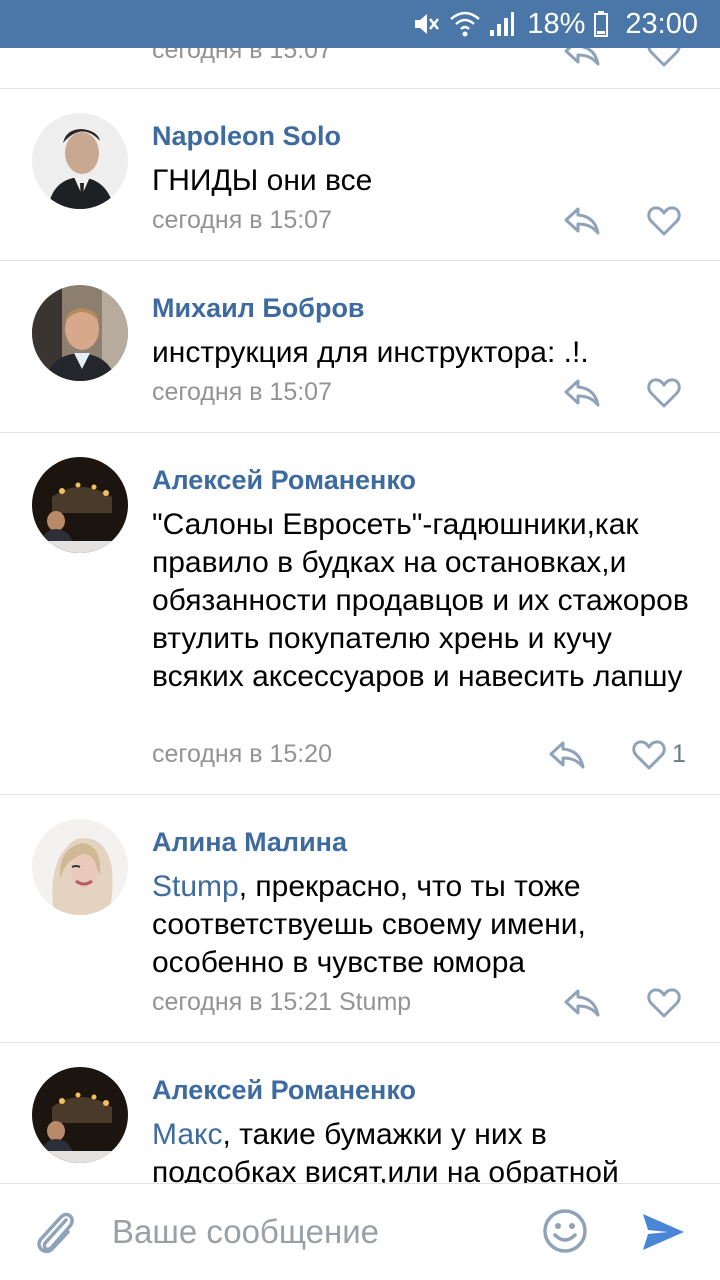 Image resolution: width=720 pixels, height=1280 pixels. What do you see at coordinates (262, 180) in the screenshot?
I see `comment-text: ГНИДЫ они все` at bounding box center [262, 180].